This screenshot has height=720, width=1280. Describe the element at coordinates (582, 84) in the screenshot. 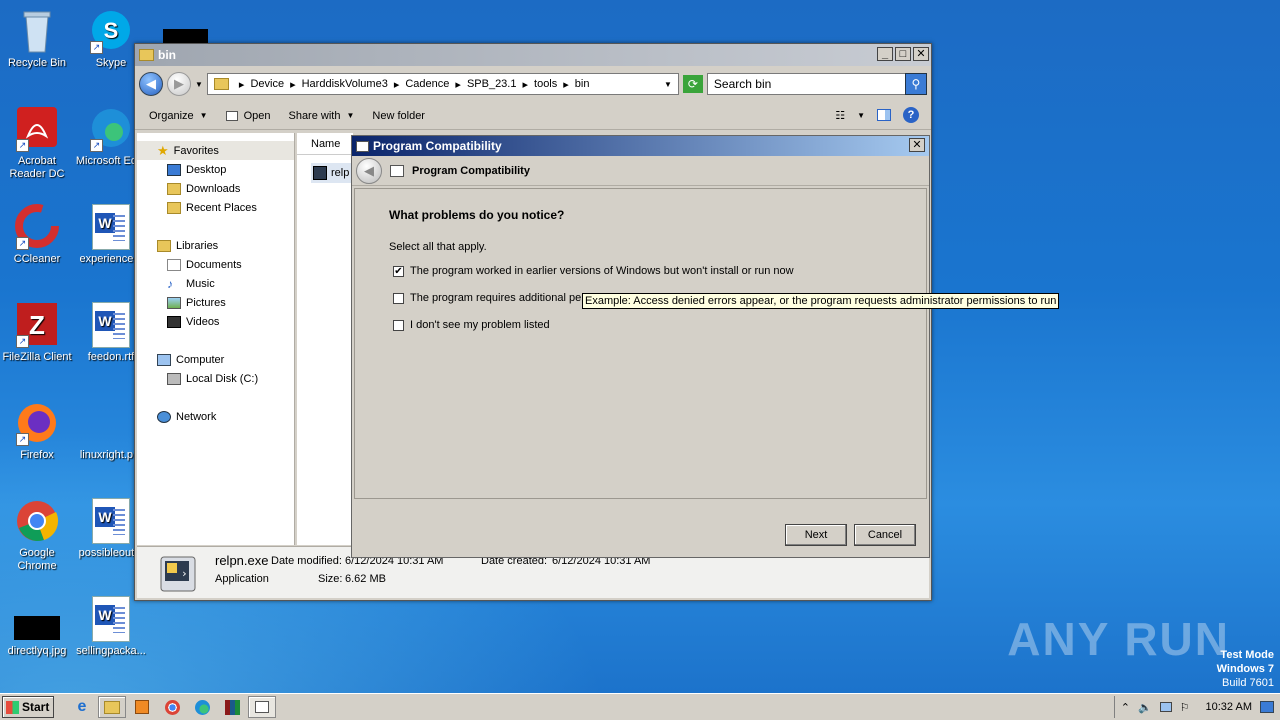

I see `breadcrumb-bin: bin` at that location.